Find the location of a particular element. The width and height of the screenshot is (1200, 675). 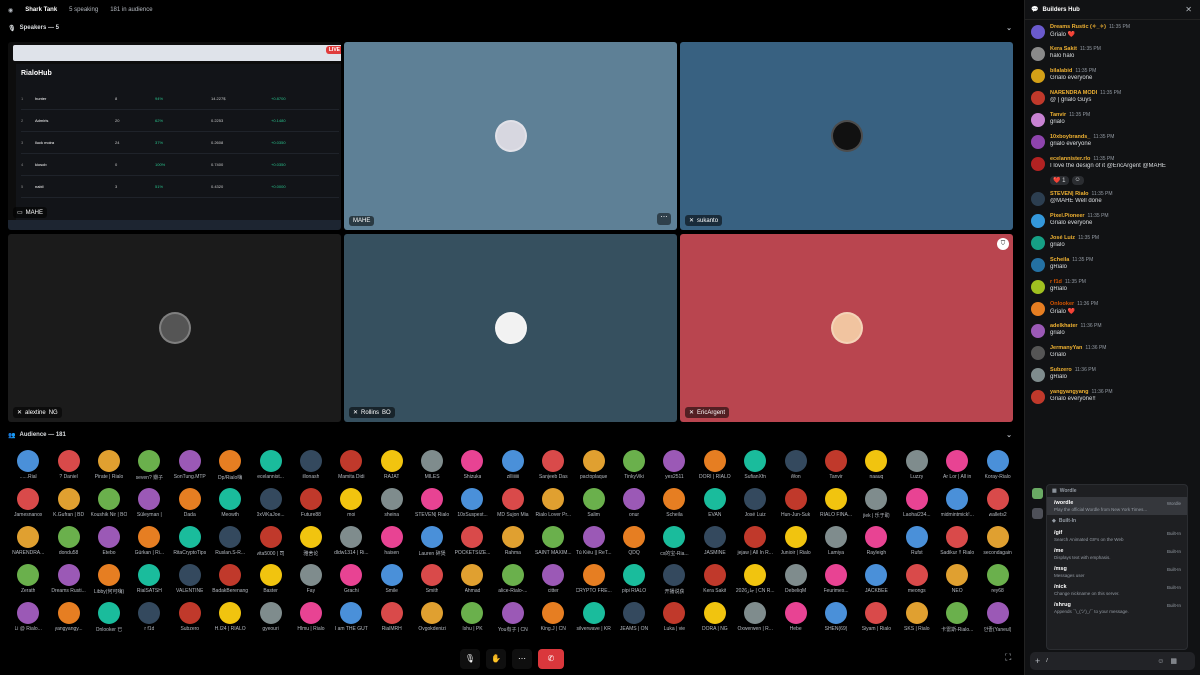

audience-member: Etebo is located at coordinates (109, 545).